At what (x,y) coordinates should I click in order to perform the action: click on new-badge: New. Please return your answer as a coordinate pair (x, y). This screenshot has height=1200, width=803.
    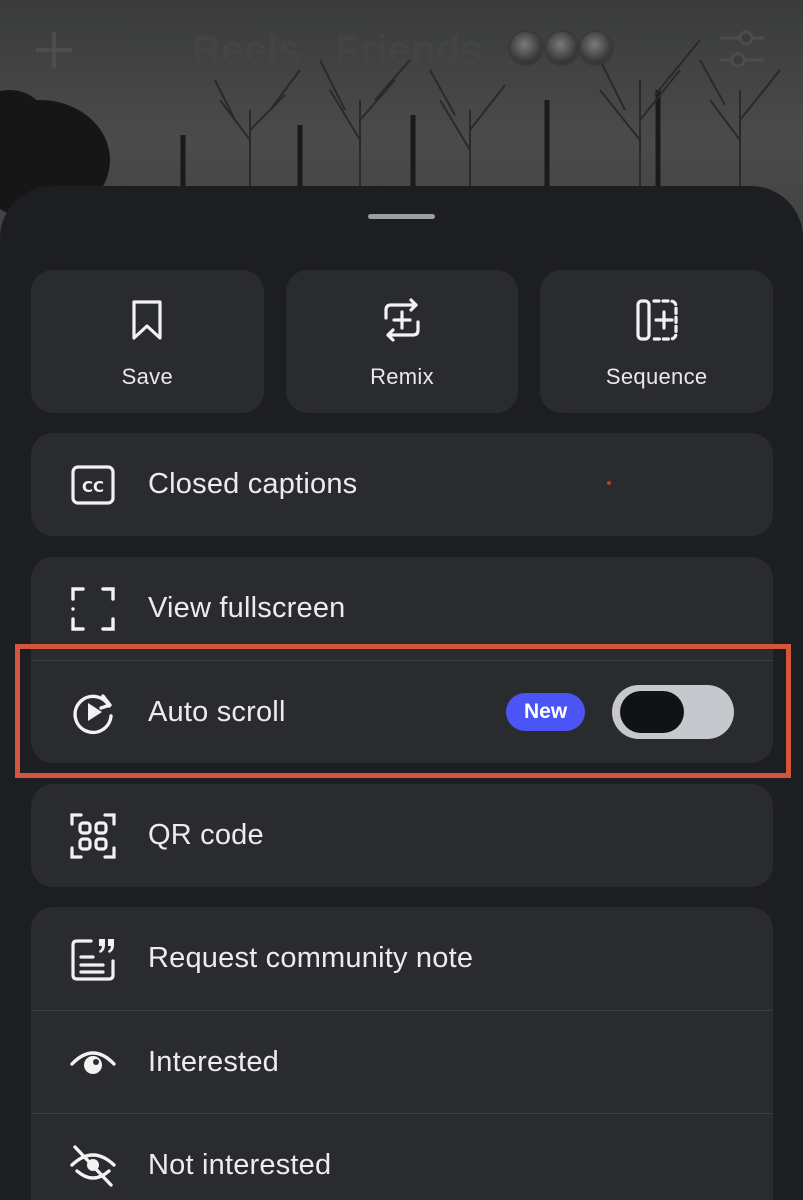
    Looking at the image, I should click on (546, 712).